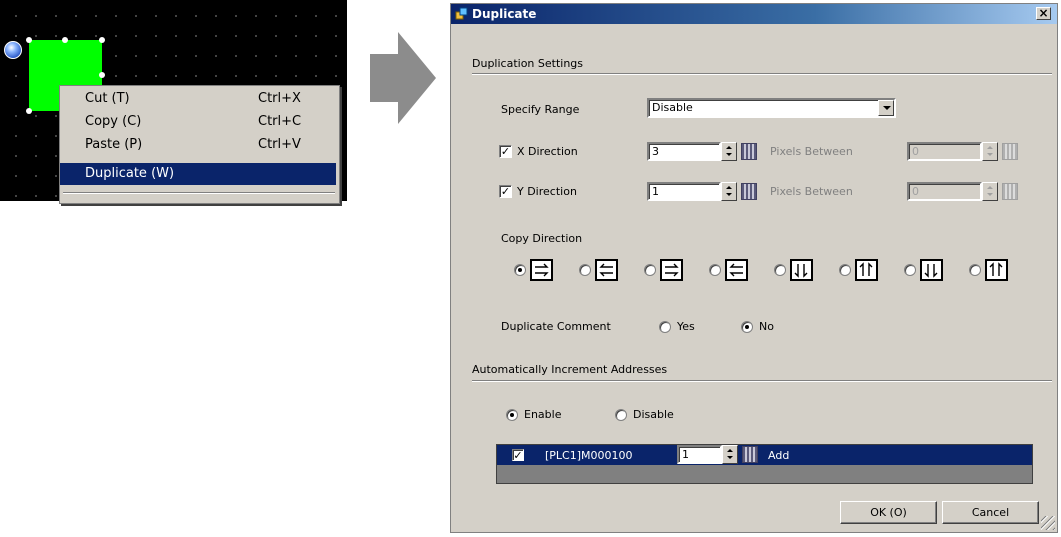 The height and width of the screenshot is (537, 1061). I want to click on duplicate-comment-no-radio, so click(747, 327).